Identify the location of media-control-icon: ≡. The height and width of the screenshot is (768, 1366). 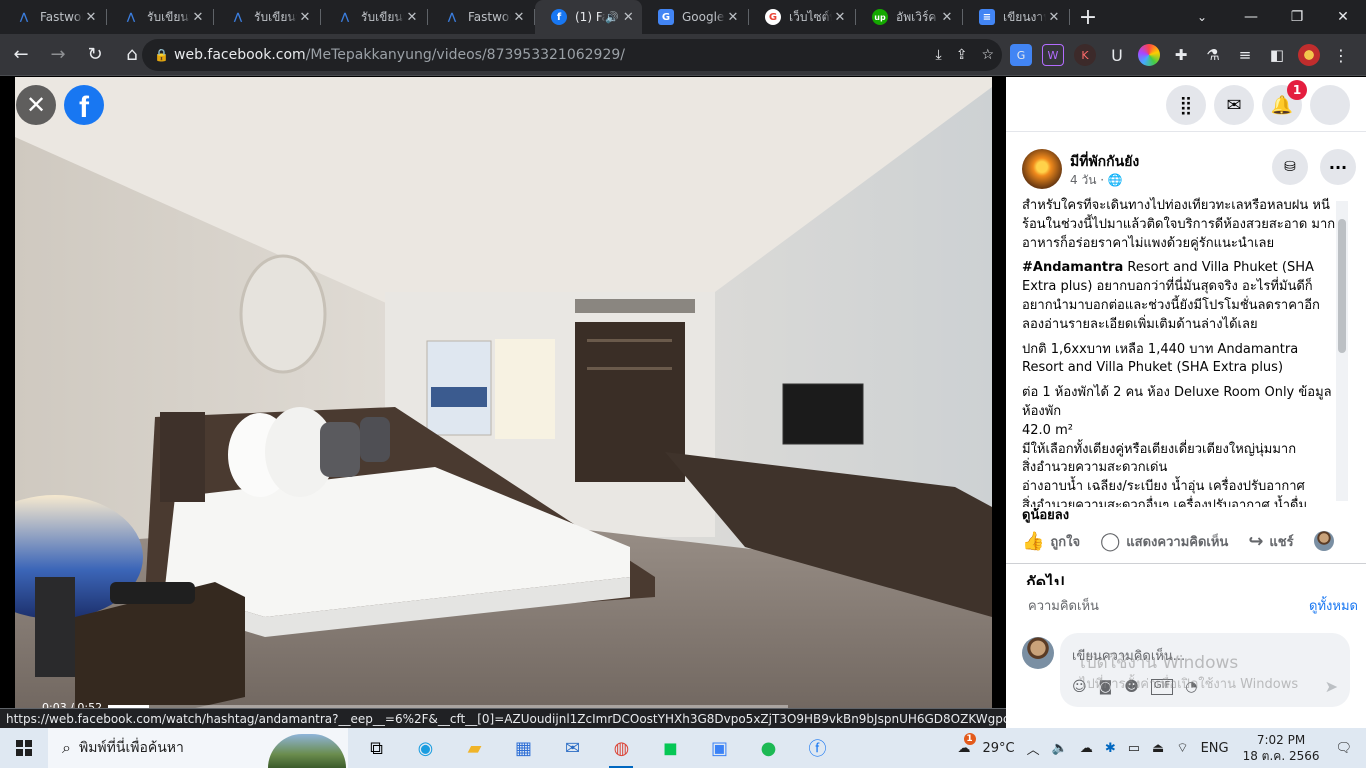
(1245, 55).